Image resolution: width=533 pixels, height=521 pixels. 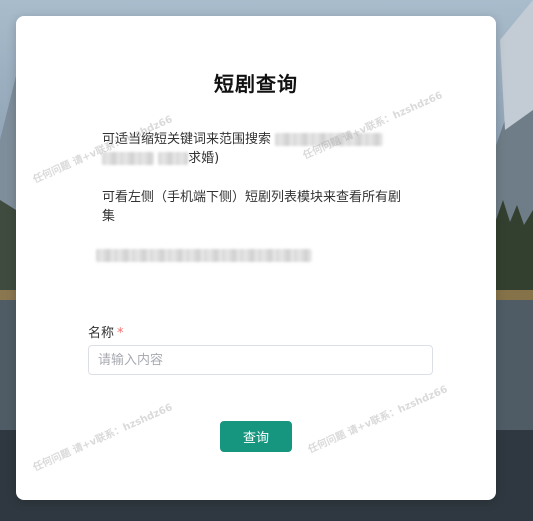 I want to click on search-hint: 可适当缩短关键词来范围搜索 求婚), so click(x=257, y=149).